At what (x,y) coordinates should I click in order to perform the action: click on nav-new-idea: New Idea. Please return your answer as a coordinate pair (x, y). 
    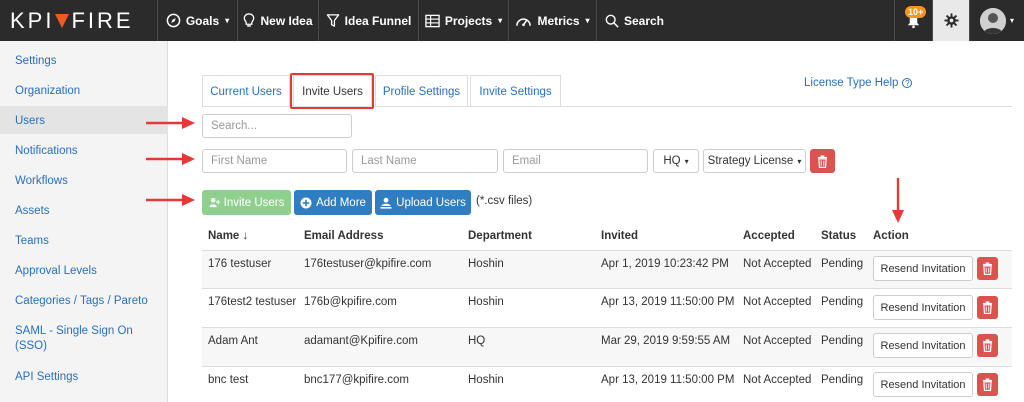
    Looking at the image, I should click on (277, 20).